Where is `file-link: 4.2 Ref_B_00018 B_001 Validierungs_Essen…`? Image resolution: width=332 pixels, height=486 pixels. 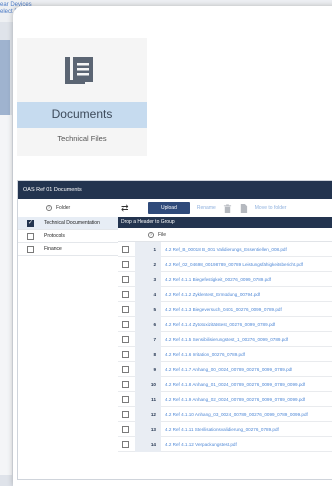
file-link: 4.2 Ref_B_00018 B_001 Validierungs_Essen… is located at coordinates (224, 249).